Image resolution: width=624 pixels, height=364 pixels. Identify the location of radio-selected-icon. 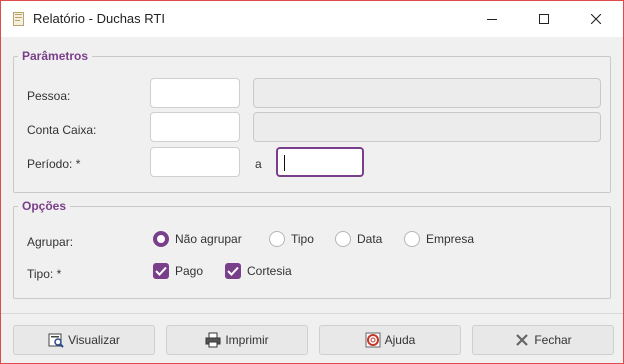
(161, 239).